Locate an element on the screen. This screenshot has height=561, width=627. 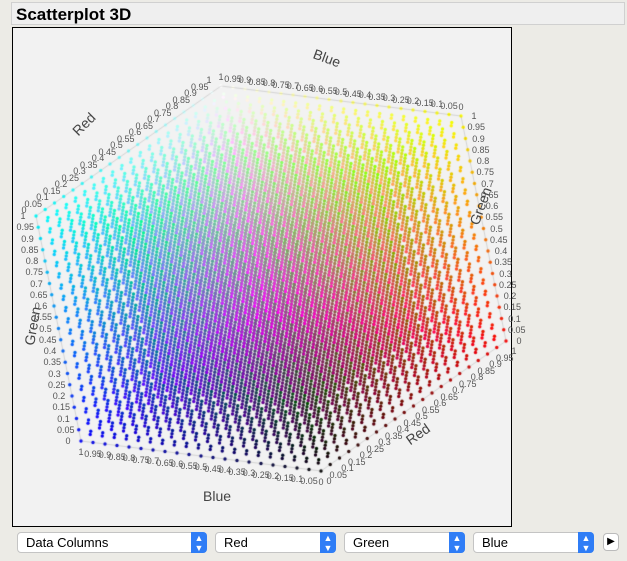
panel-title: Scatterplot 3D is located at coordinates (318, 13).